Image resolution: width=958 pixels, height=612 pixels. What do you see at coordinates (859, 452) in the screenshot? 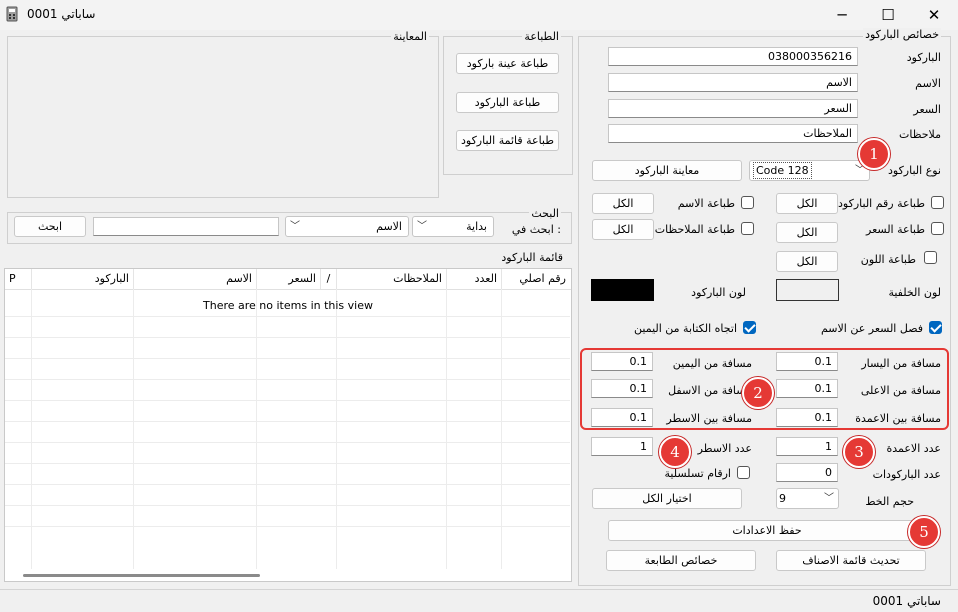
I see `annotation-badge-3: 3` at bounding box center [859, 452].